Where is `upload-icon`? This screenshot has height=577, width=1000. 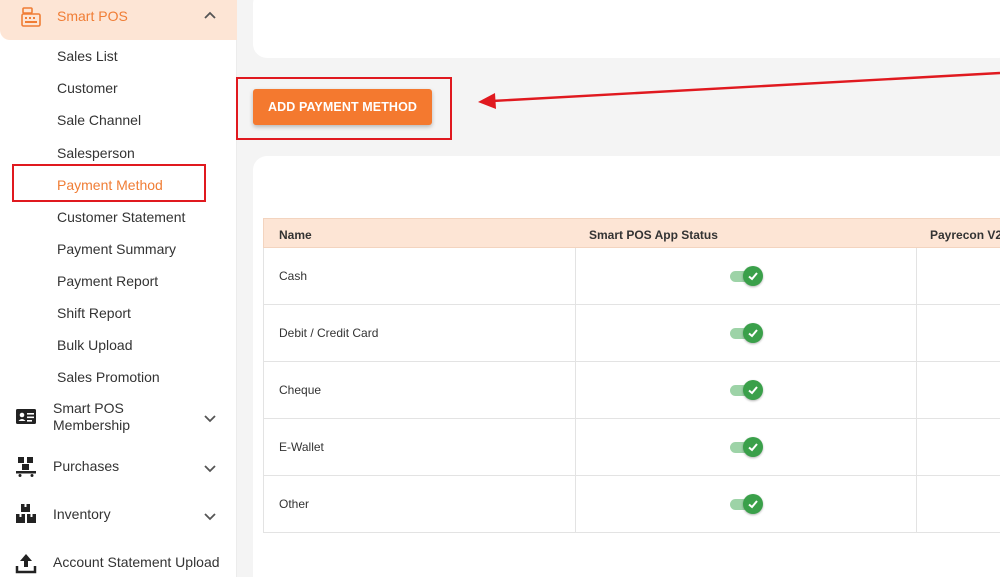 upload-icon is located at coordinates (26, 564).